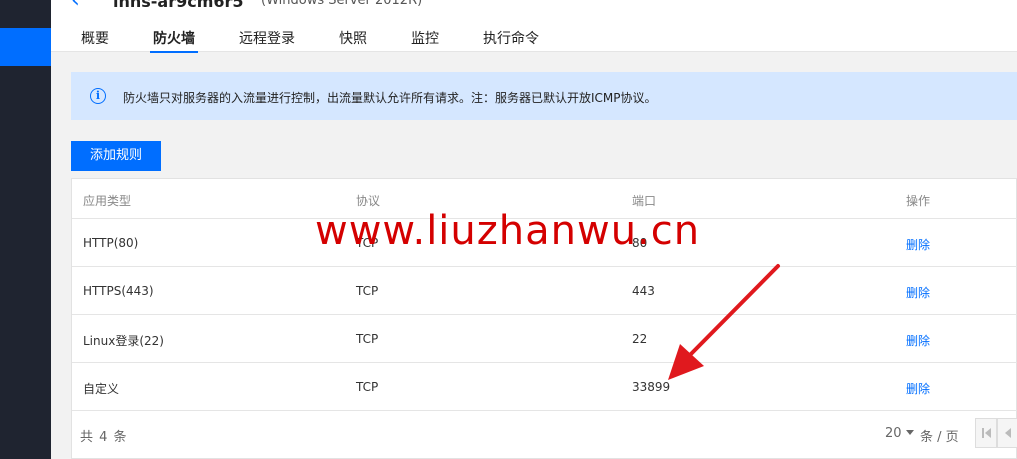 Image resolution: width=1017 pixels, height=459 pixels. Describe the element at coordinates (342, 4) in the screenshot. I see `instance-os: (Windows Server 2012R)` at that location.